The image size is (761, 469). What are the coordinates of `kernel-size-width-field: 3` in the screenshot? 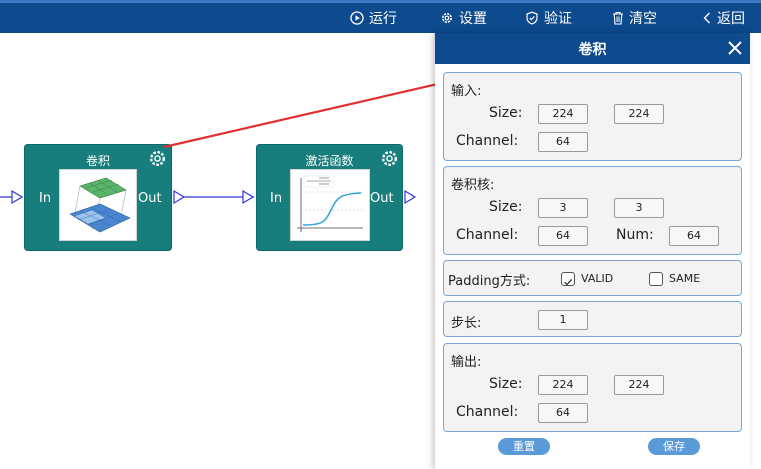 It's located at (563, 208).